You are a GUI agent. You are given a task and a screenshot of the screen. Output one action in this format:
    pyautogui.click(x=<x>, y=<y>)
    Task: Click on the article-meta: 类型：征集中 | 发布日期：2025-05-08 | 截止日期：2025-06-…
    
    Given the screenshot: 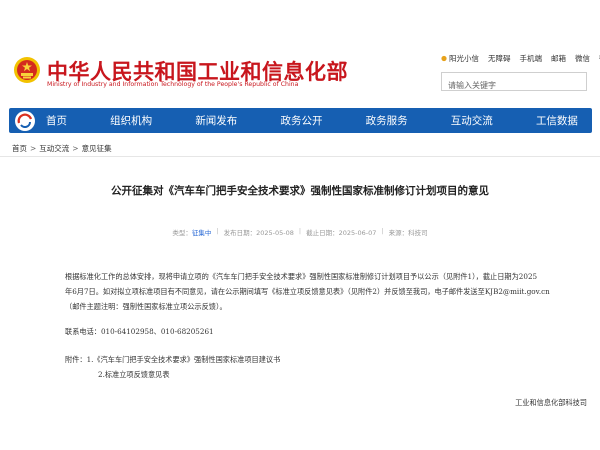 What is the action you would take?
    pyautogui.click(x=300, y=232)
    